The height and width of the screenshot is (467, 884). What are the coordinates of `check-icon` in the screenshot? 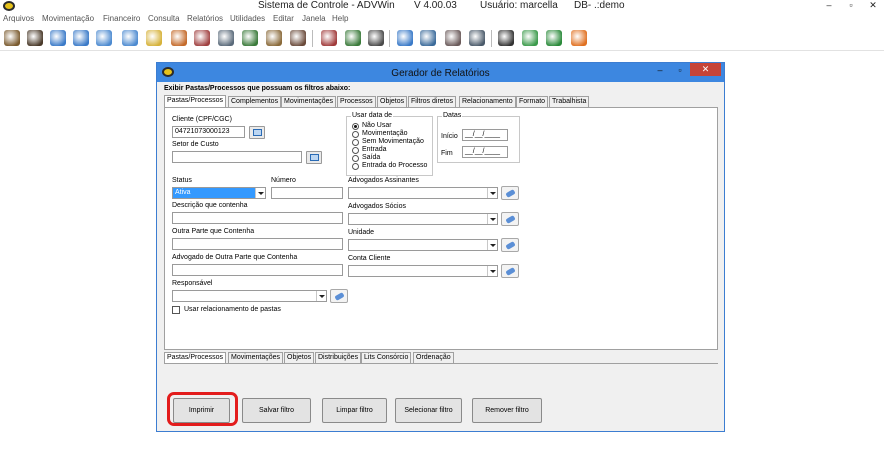 It's located at (250, 38).